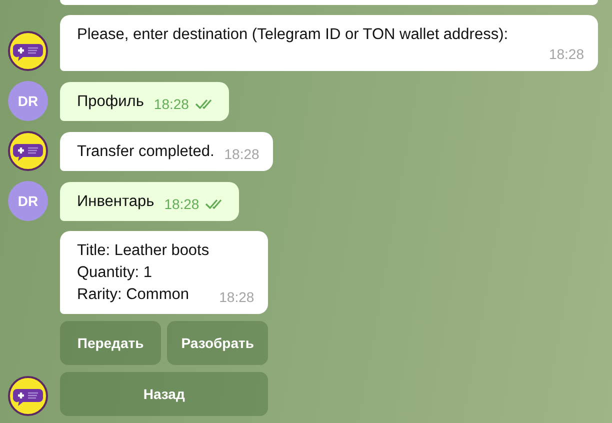  Describe the element at coordinates (217, 343) in the screenshot. I see `keyboard-button: Разобрать` at that location.